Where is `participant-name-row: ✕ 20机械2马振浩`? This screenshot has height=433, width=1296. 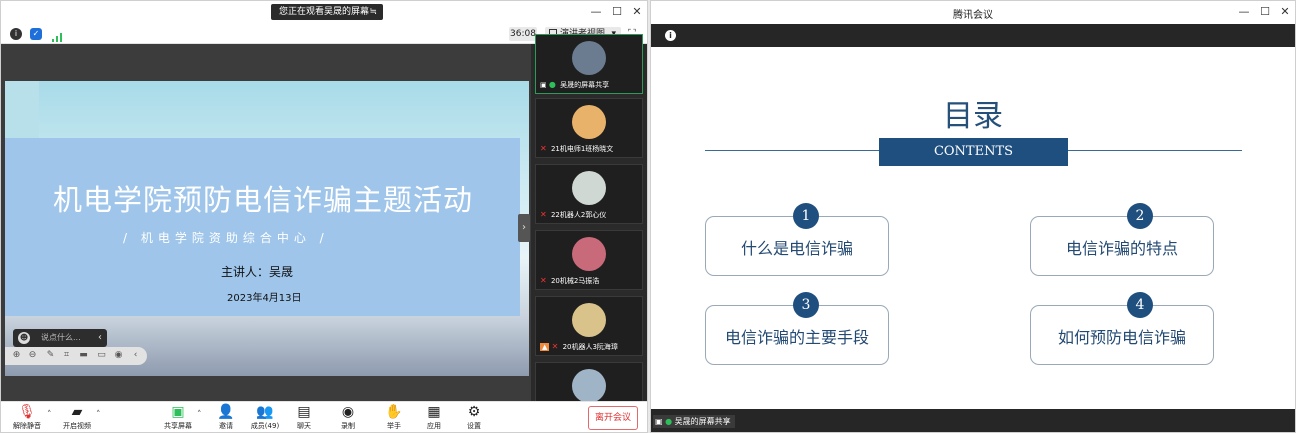 participant-name-row: ✕ 20机械2马振浩 is located at coordinates (569, 281).